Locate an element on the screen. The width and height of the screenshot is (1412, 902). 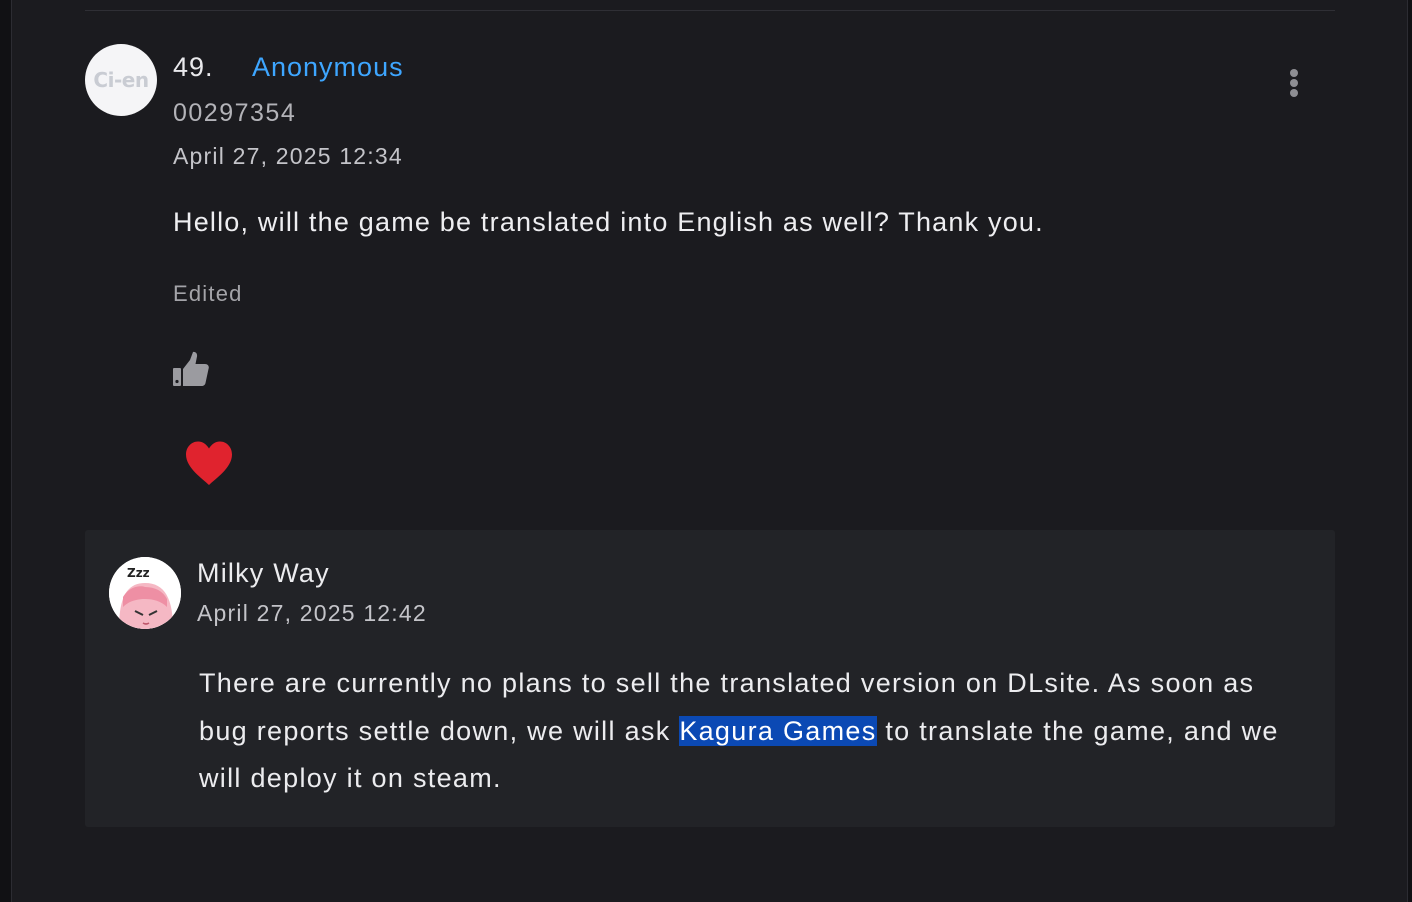
svg-text: Zzz is located at coordinates (138, 573).